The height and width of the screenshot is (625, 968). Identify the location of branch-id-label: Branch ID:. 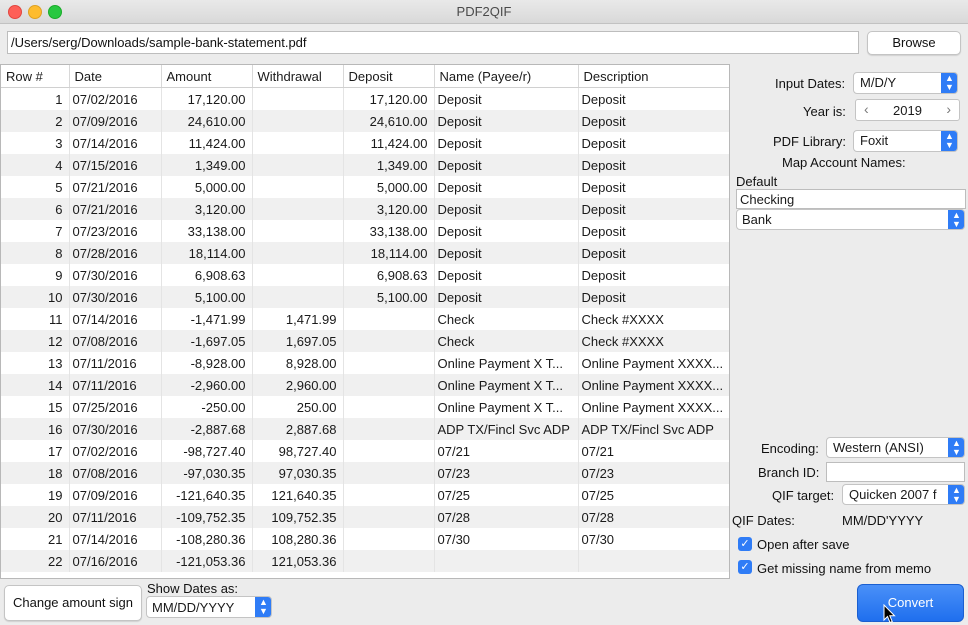
(789, 472).